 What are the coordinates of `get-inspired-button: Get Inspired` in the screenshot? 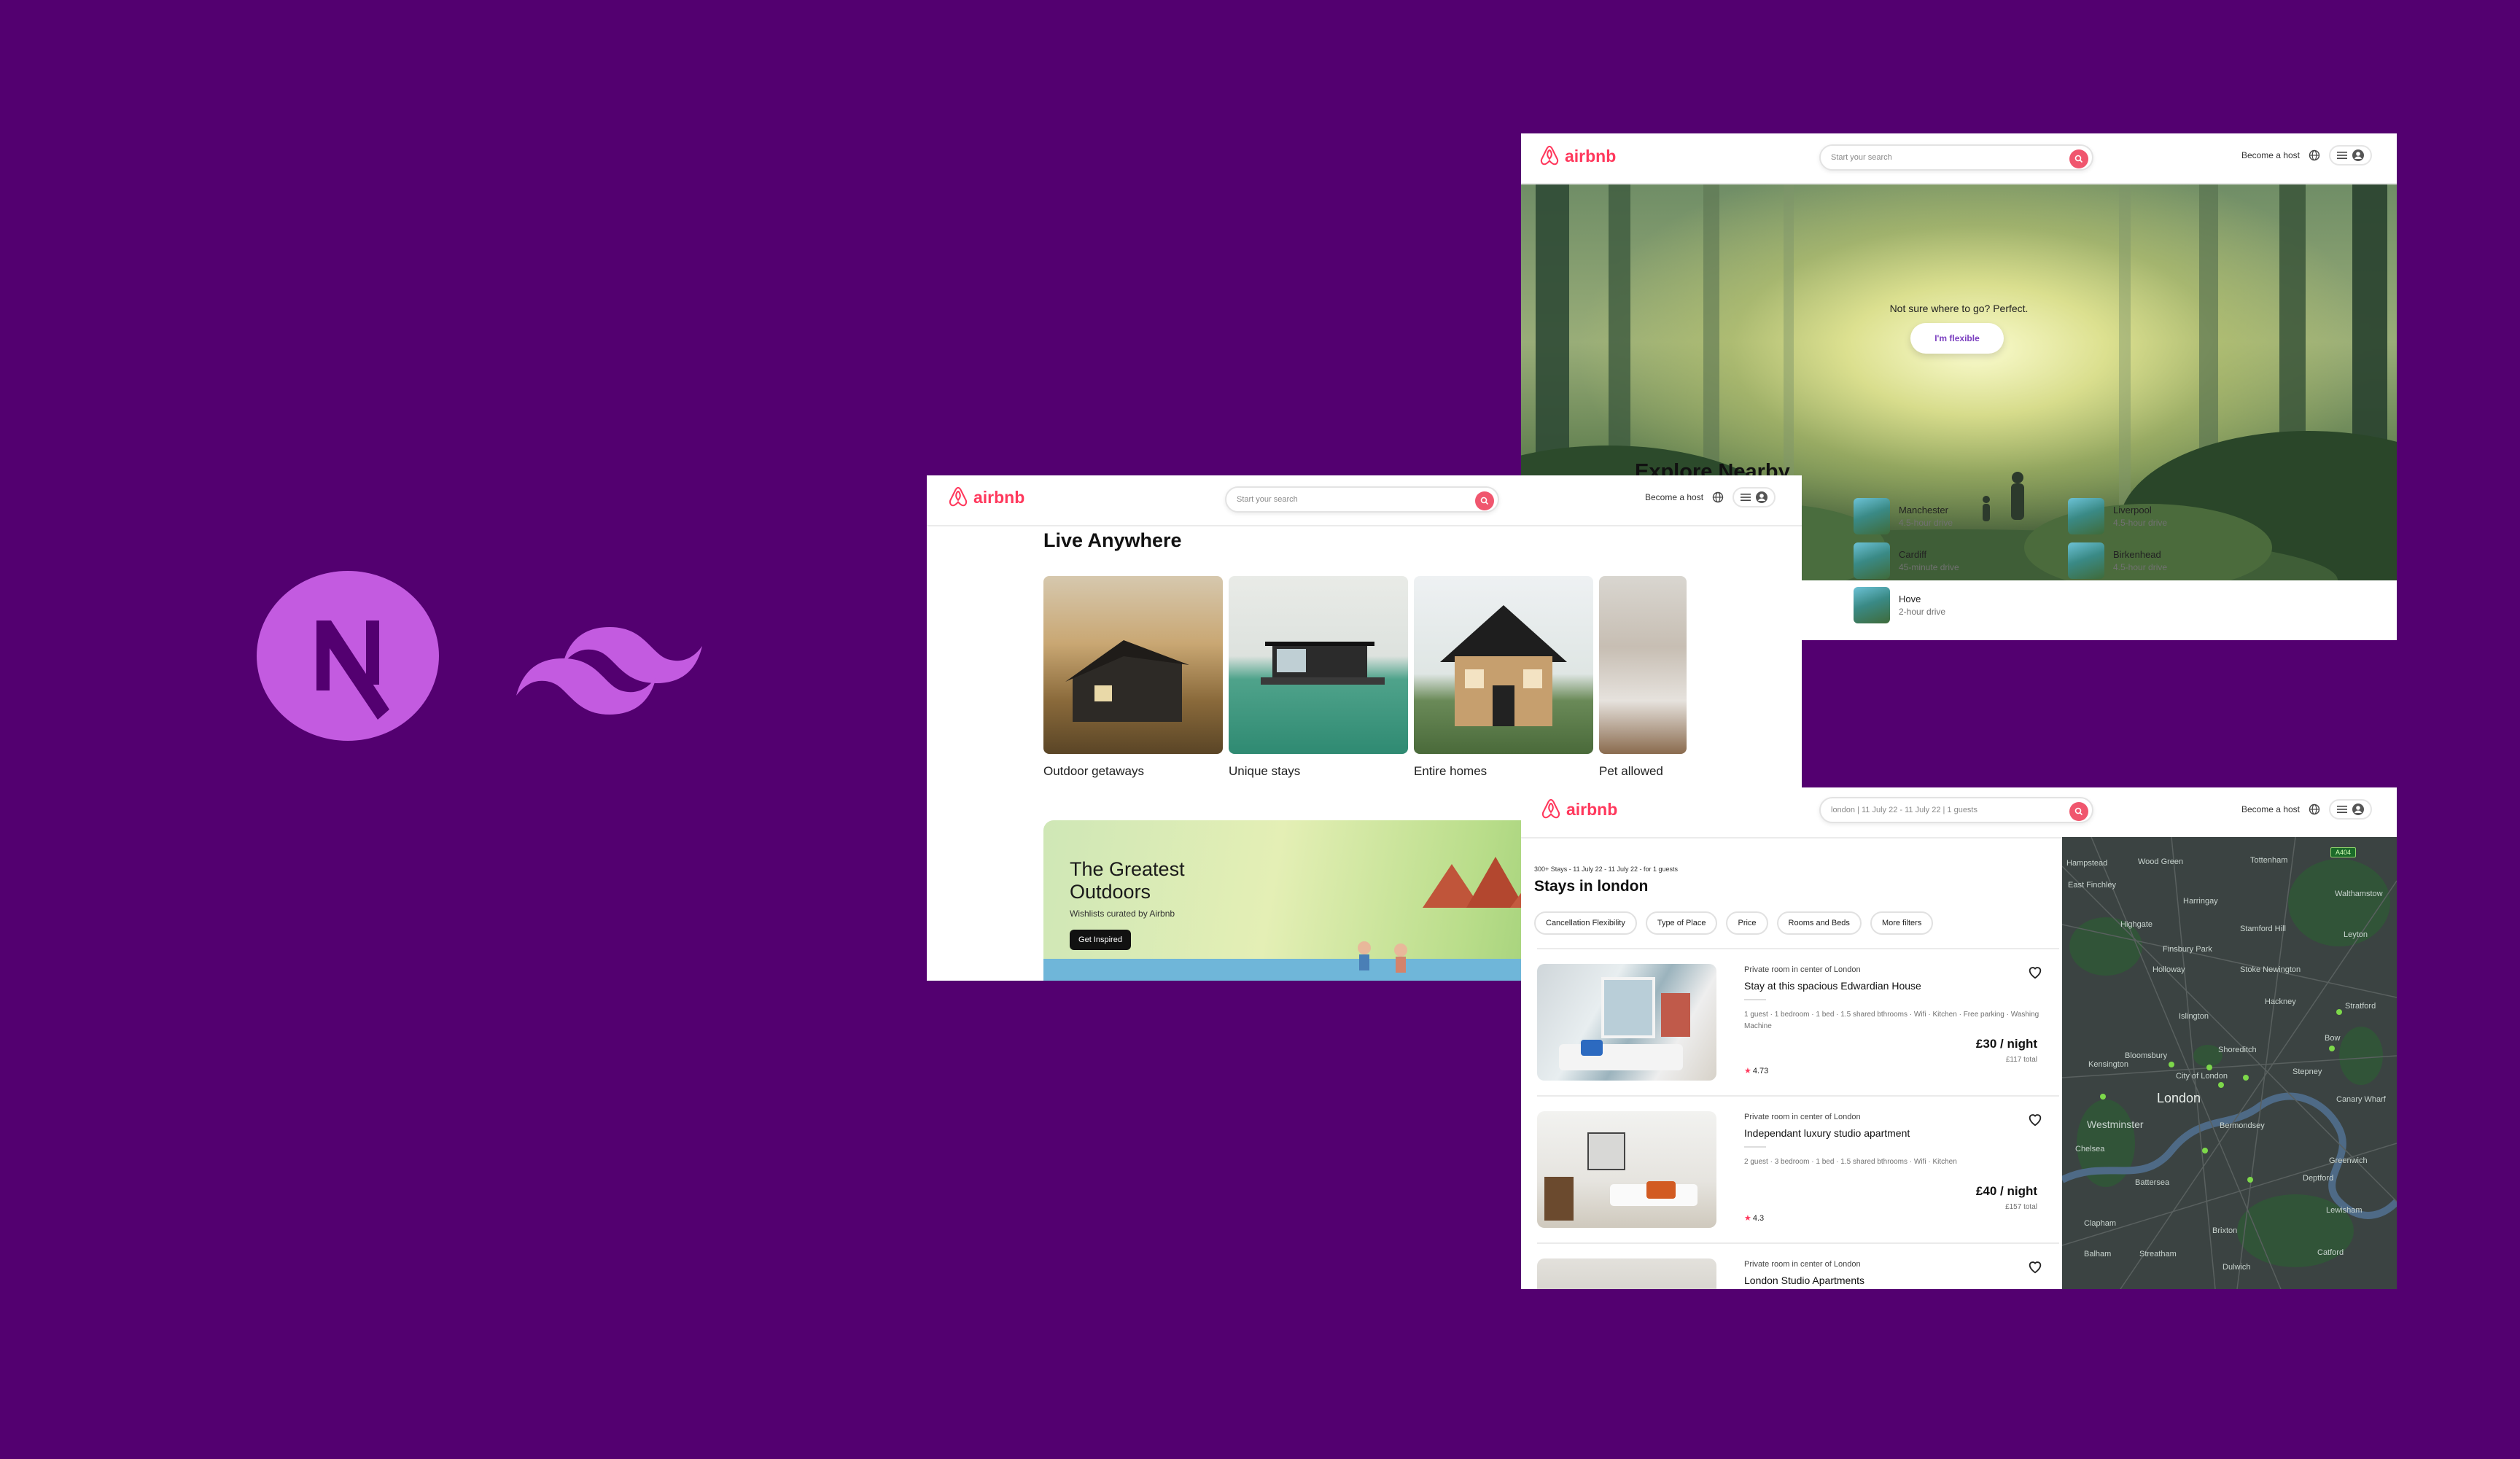 It's located at (1100, 940).